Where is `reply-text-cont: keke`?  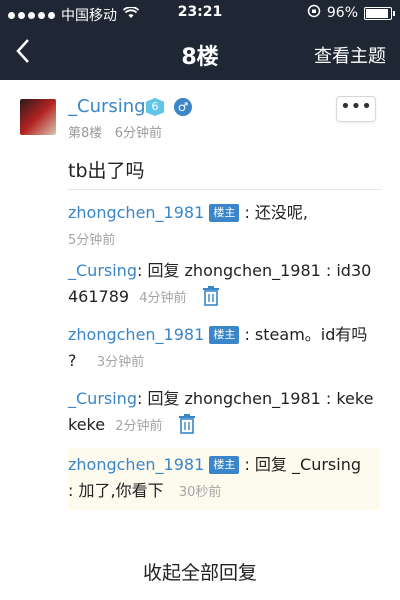 reply-text-cont: keke is located at coordinates (87, 424).